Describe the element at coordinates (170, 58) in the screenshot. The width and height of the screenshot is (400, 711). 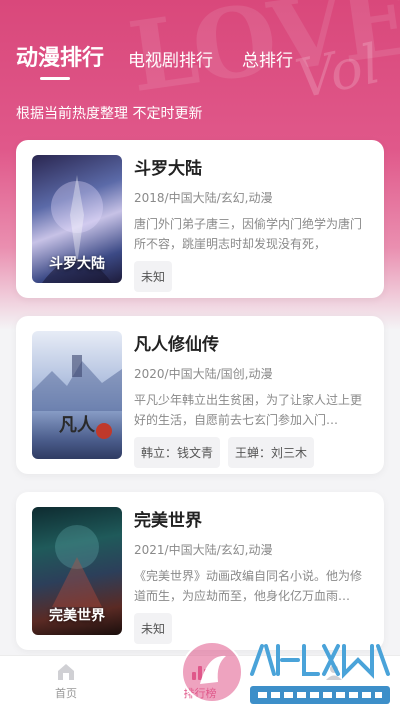
I see `tab-tv-ranking: 电视剧排行` at that location.